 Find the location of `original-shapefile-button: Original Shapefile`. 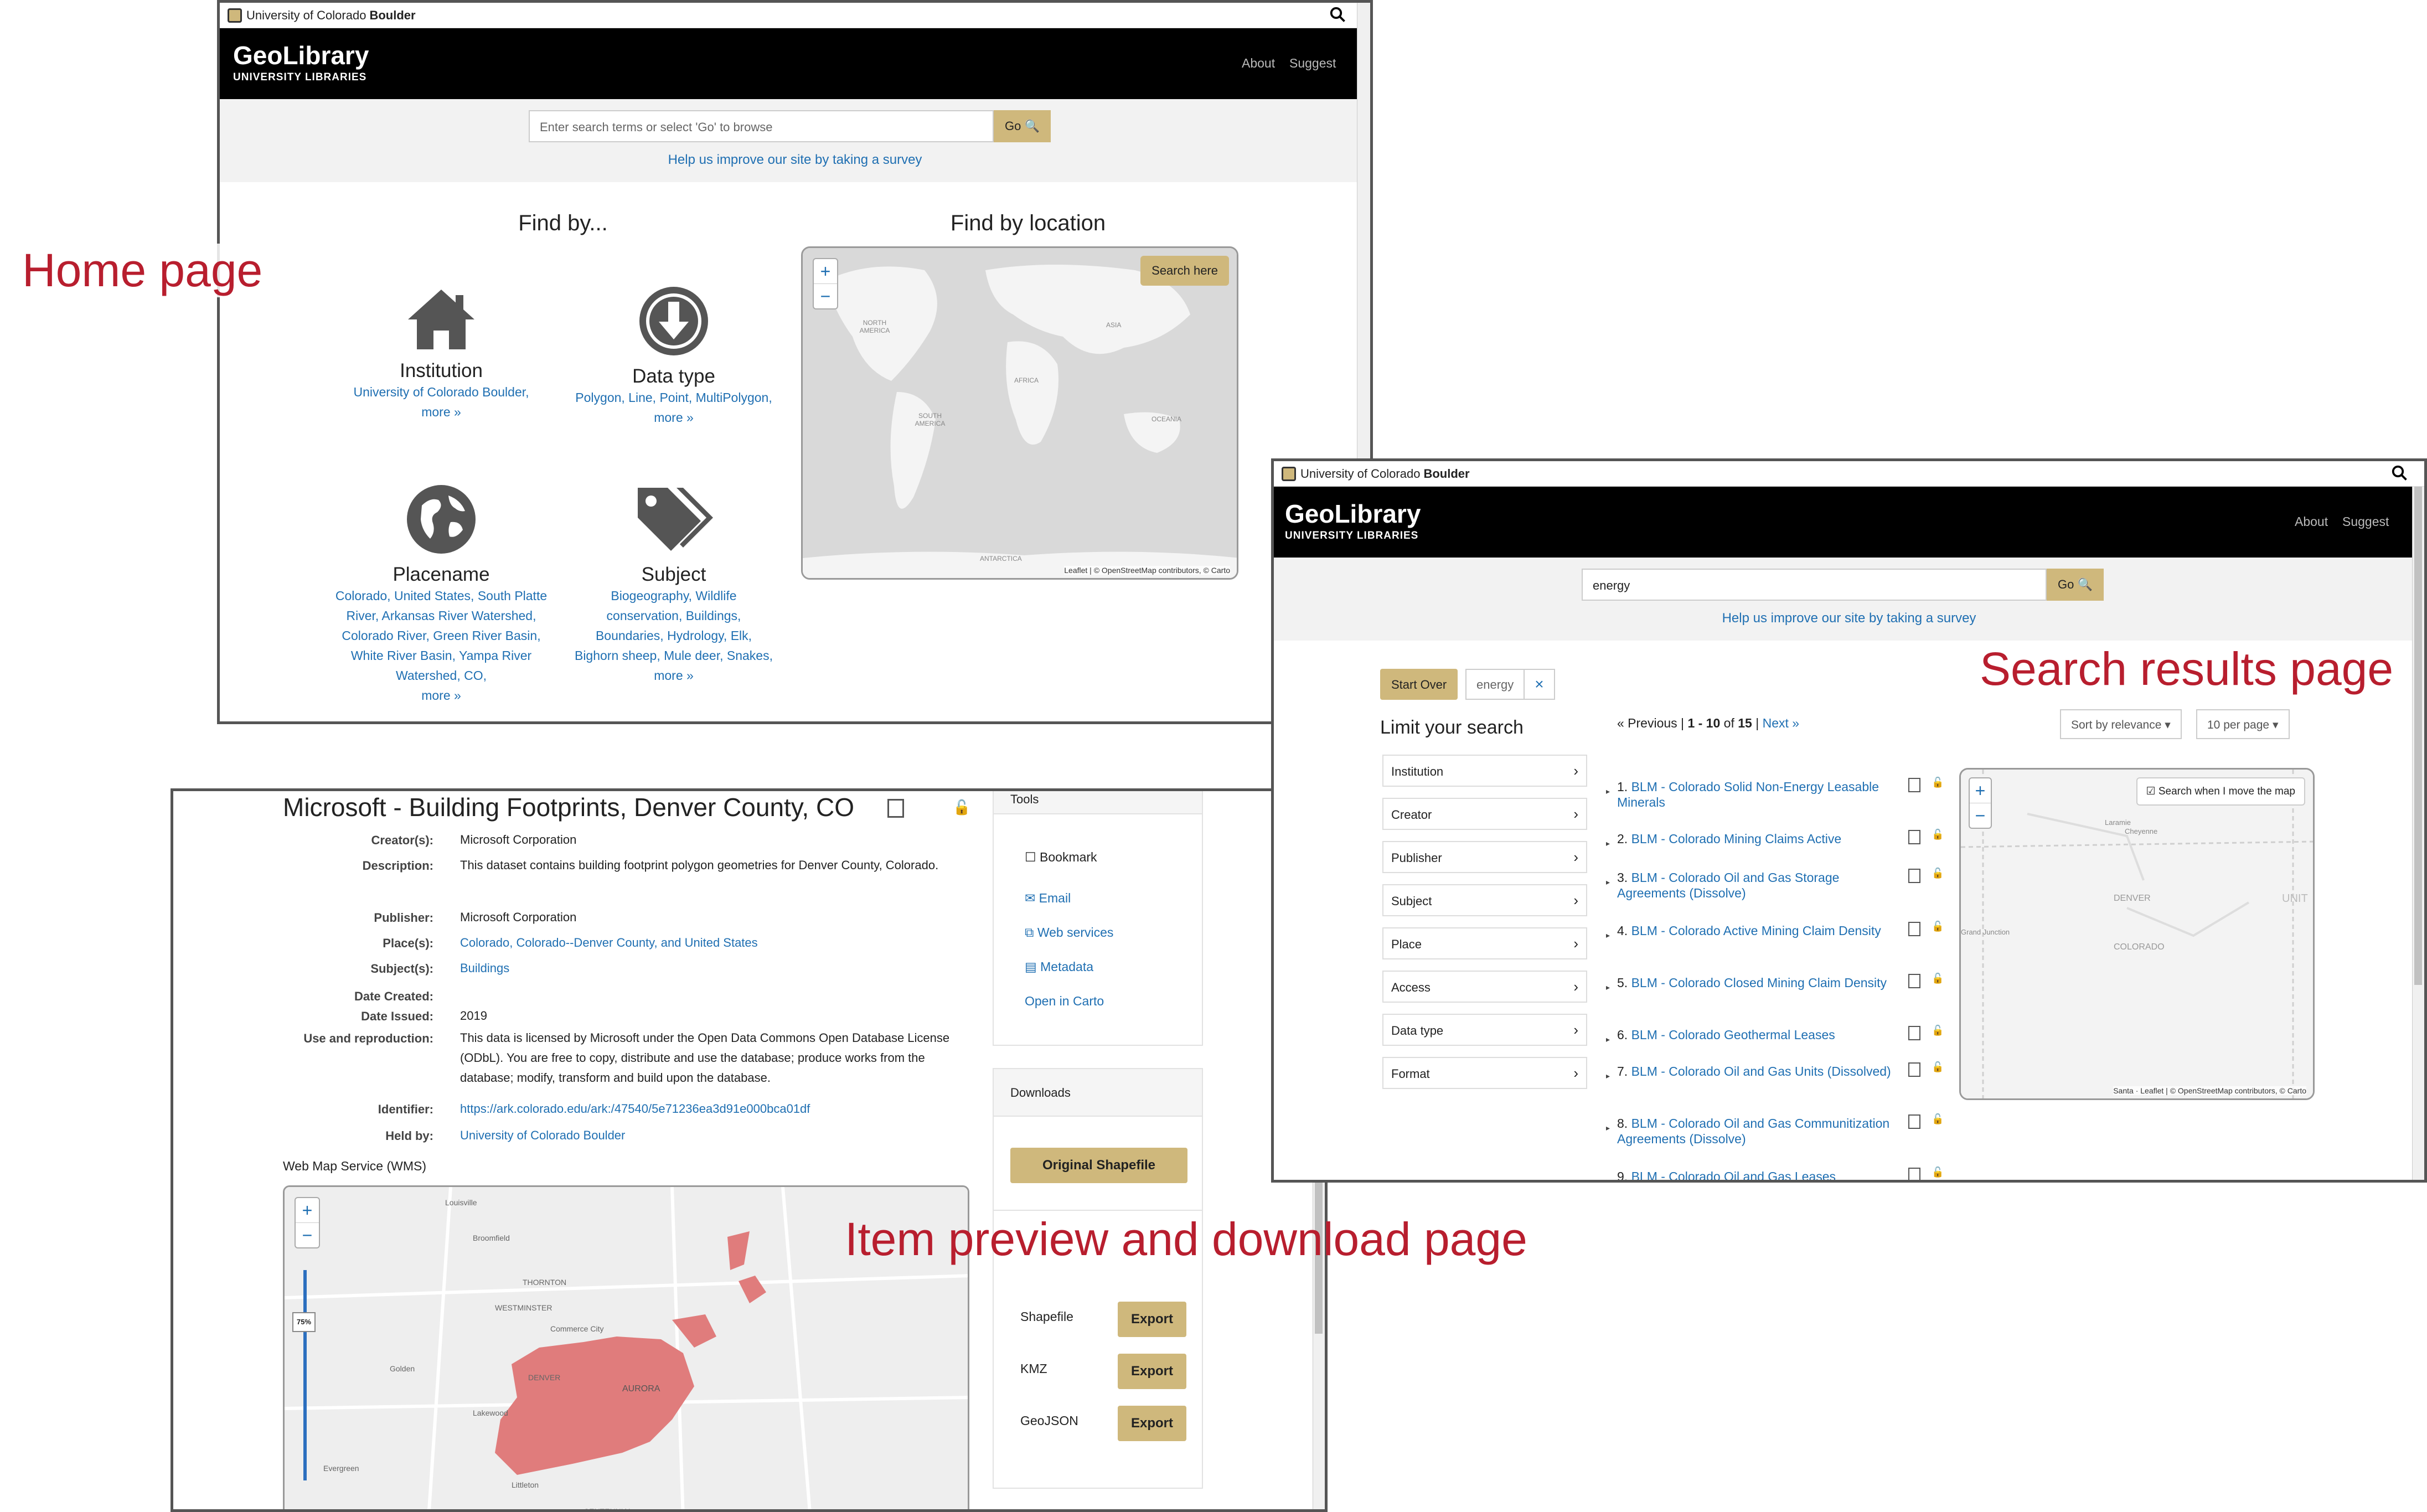

original-shapefile-button: Original Shapefile is located at coordinates (1098, 1165).